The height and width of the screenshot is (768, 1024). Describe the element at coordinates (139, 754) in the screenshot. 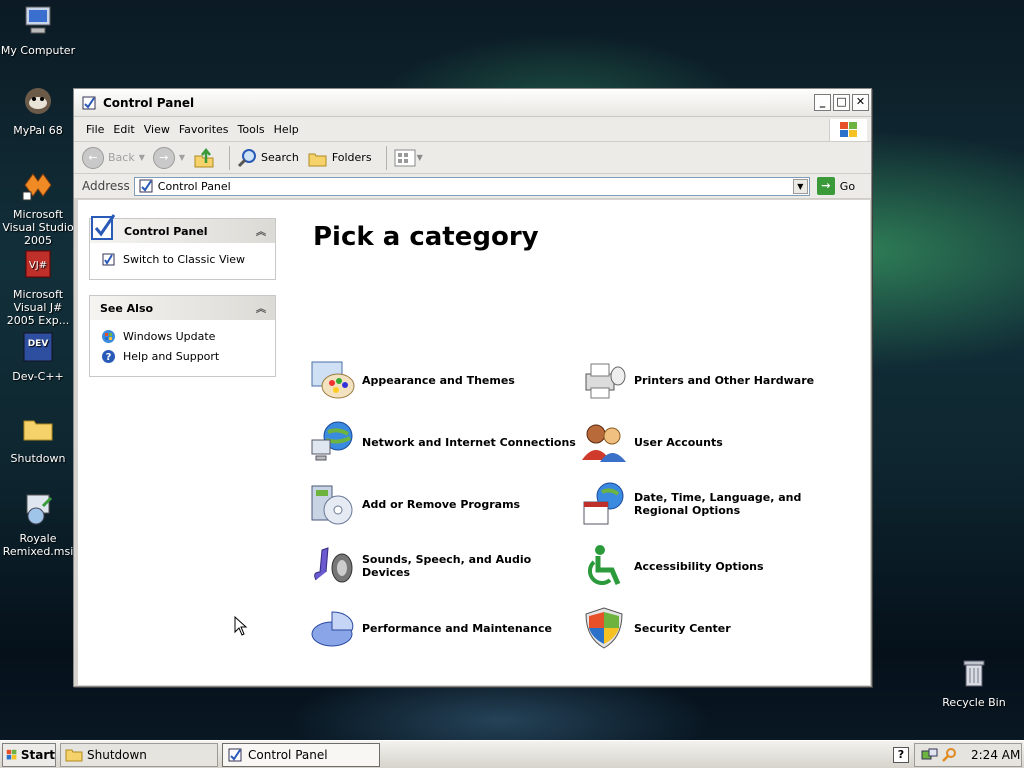

I see `taskbar-item-shutdown: Shutdown` at that location.